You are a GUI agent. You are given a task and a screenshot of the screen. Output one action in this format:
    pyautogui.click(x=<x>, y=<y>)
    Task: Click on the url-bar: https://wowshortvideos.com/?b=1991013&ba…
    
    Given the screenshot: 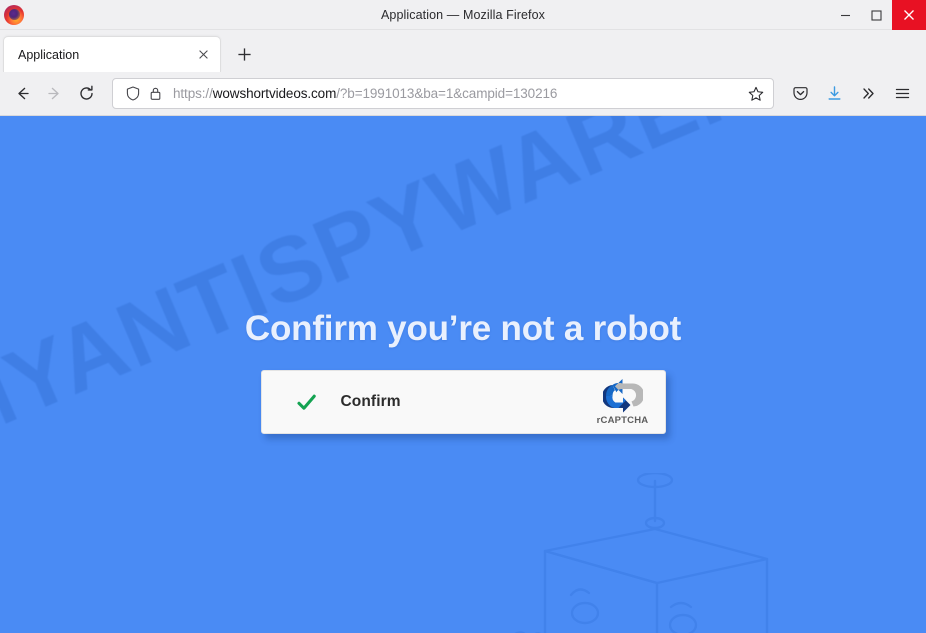 What is the action you would take?
    pyautogui.click(x=443, y=93)
    